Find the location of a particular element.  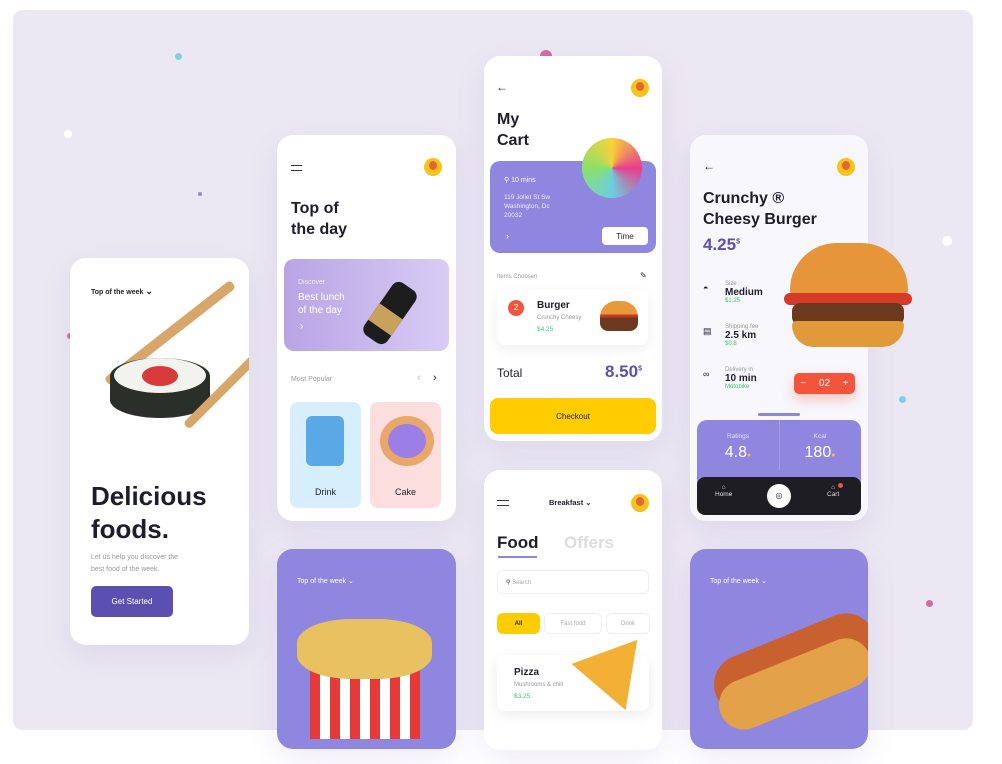

item-desc: Crunchy Cheesy is located at coordinates (559, 318).